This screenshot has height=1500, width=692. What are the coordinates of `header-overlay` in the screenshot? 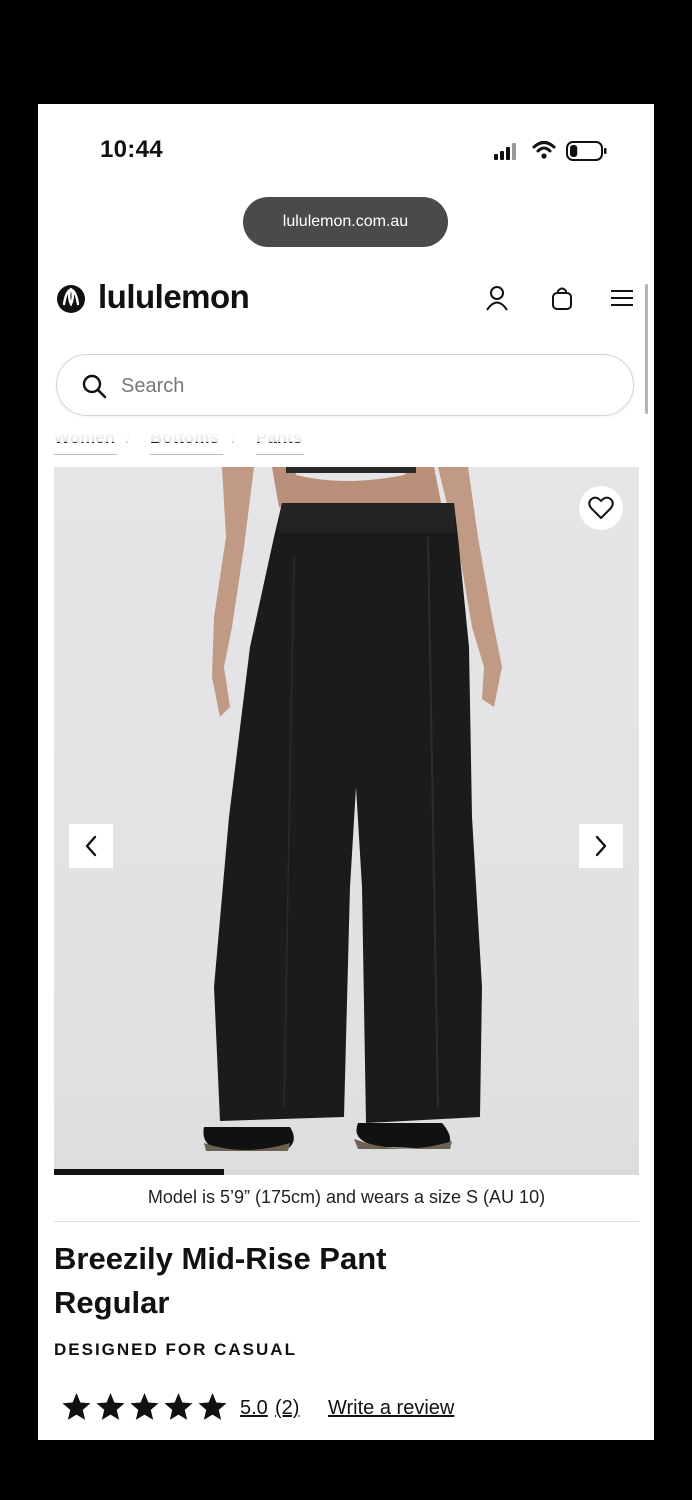 It's located at (344, 431).